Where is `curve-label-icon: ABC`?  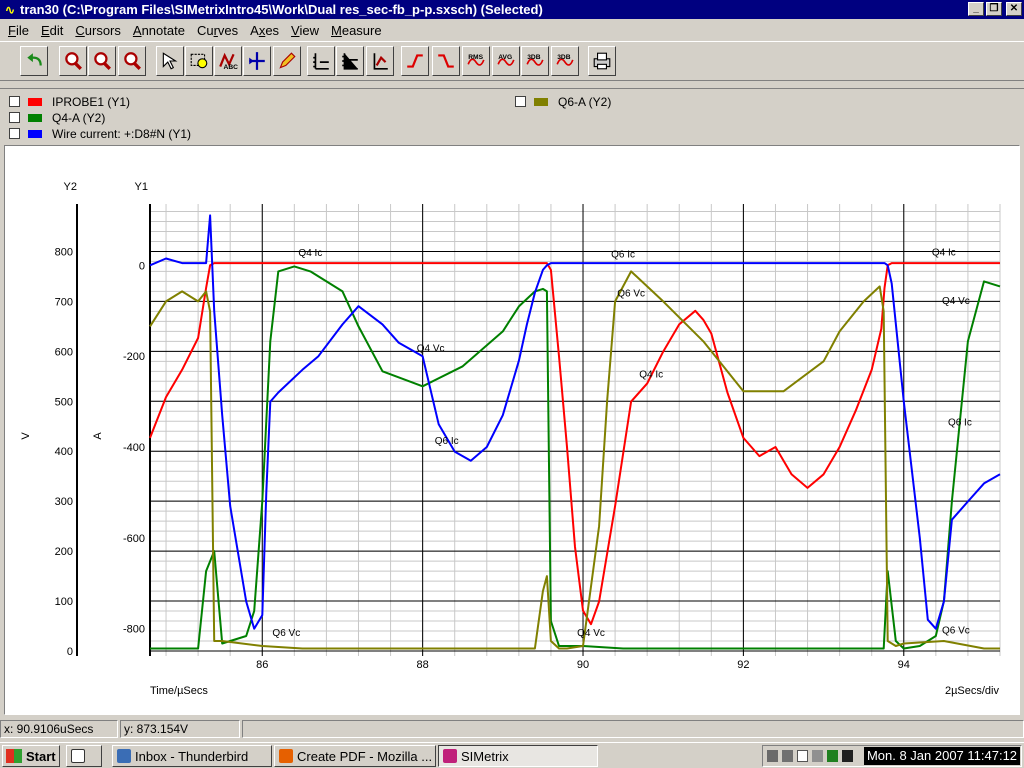
curve-label-icon: ABC is located at coordinates (228, 61).